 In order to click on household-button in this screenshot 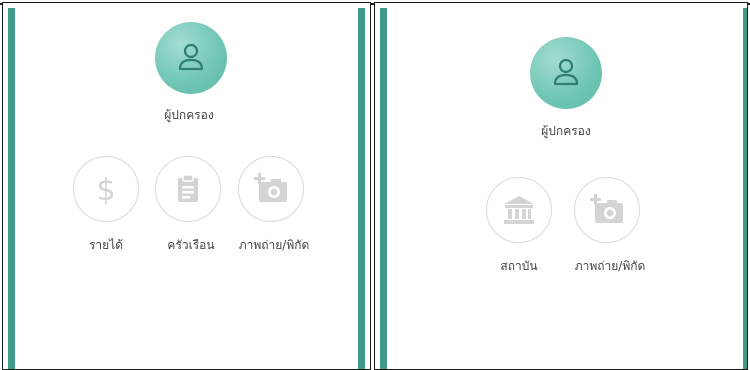, I will do `click(188, 189)`.